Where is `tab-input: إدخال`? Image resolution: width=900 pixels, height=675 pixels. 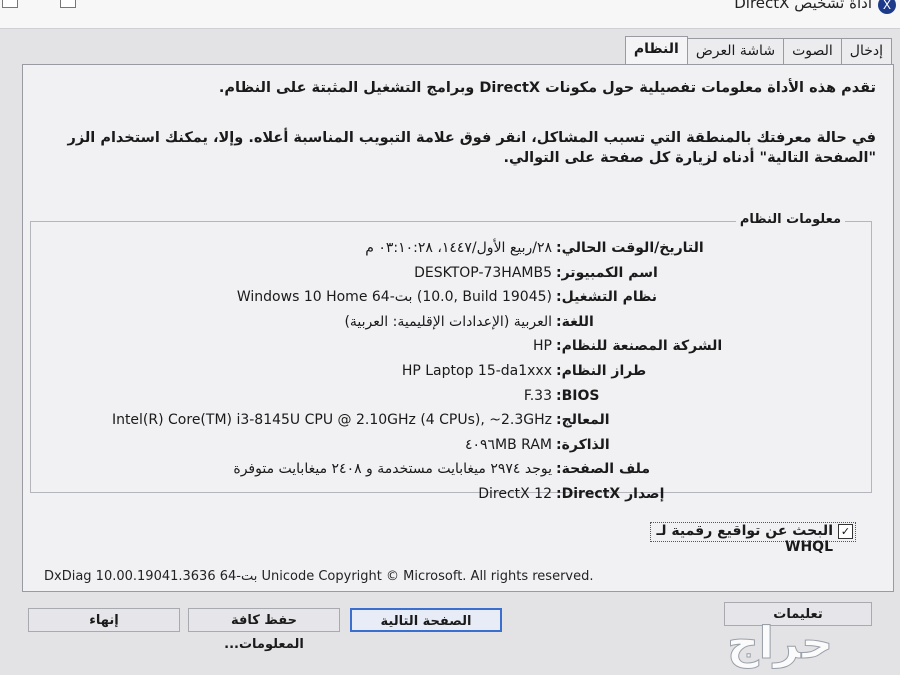 tab-input: إدخال is located at coordinates (866, 51).